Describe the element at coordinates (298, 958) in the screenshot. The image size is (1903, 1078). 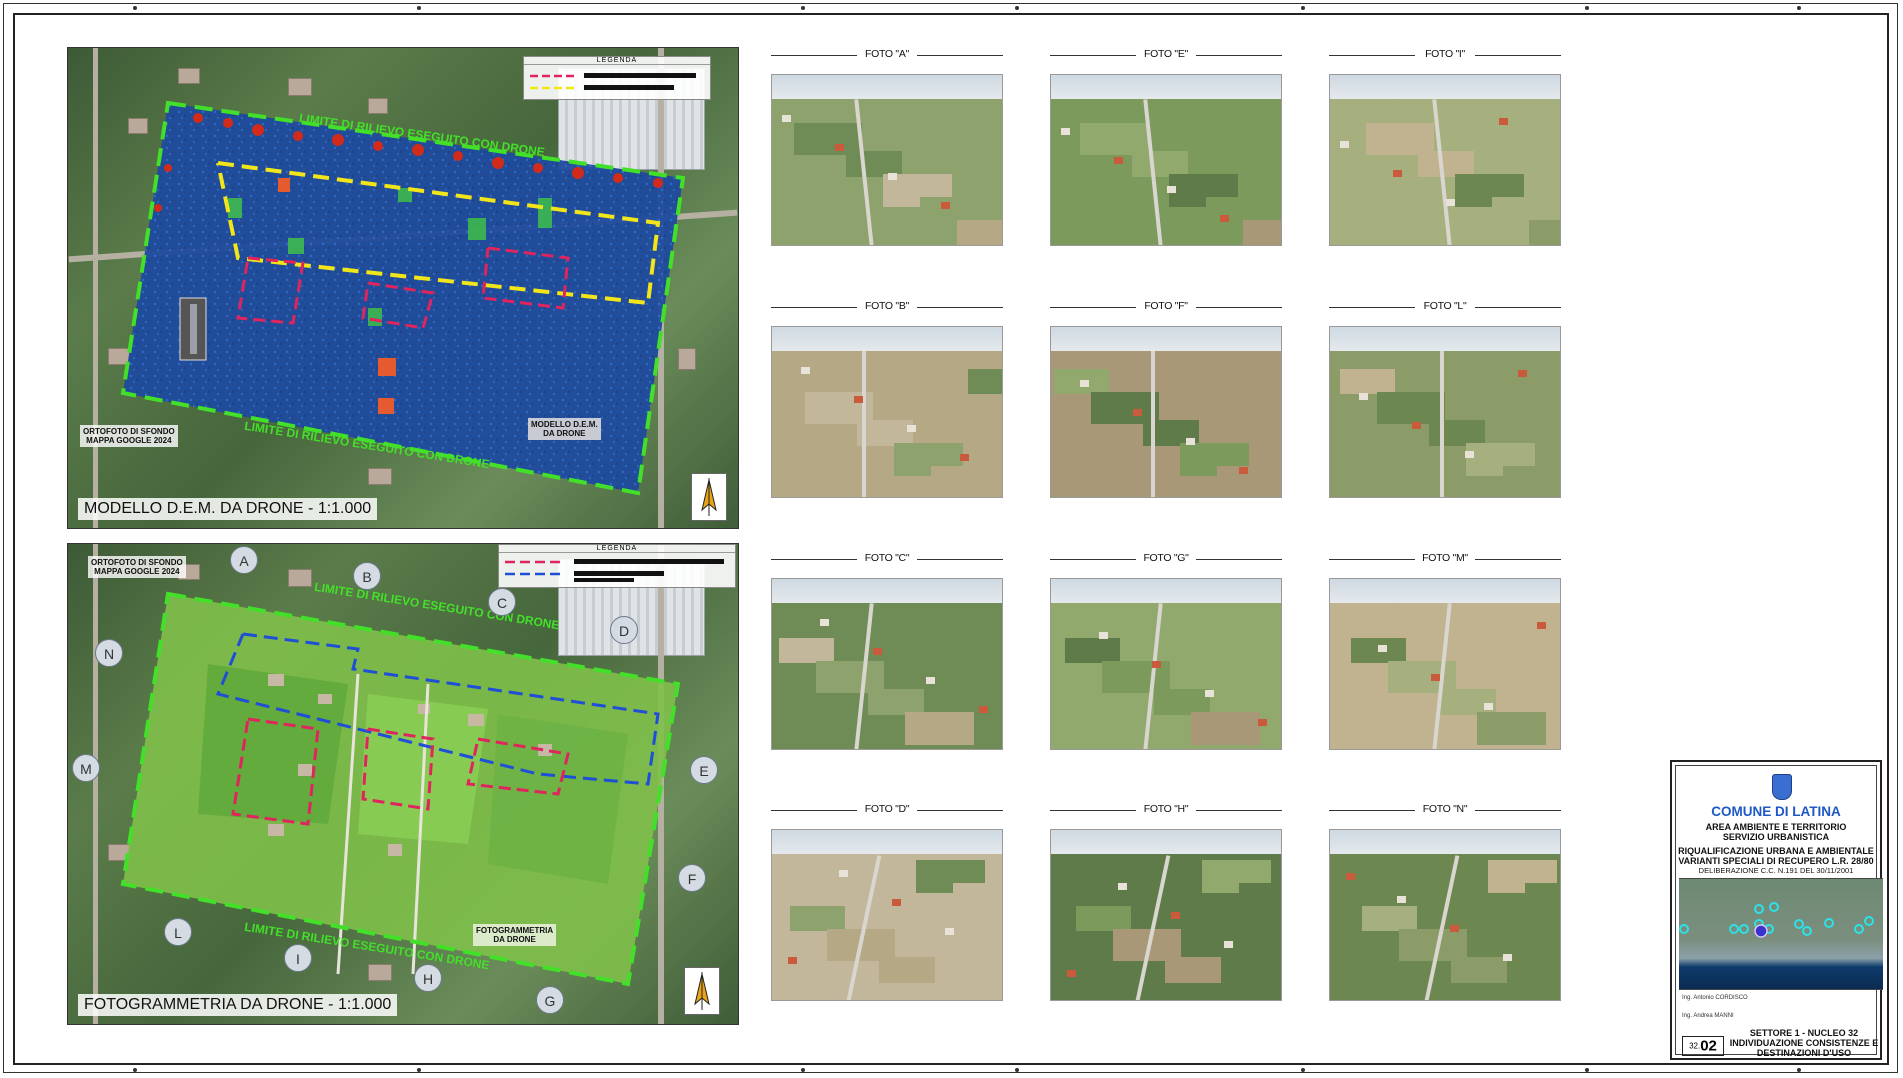
I see `photo-marker: I` at that location.